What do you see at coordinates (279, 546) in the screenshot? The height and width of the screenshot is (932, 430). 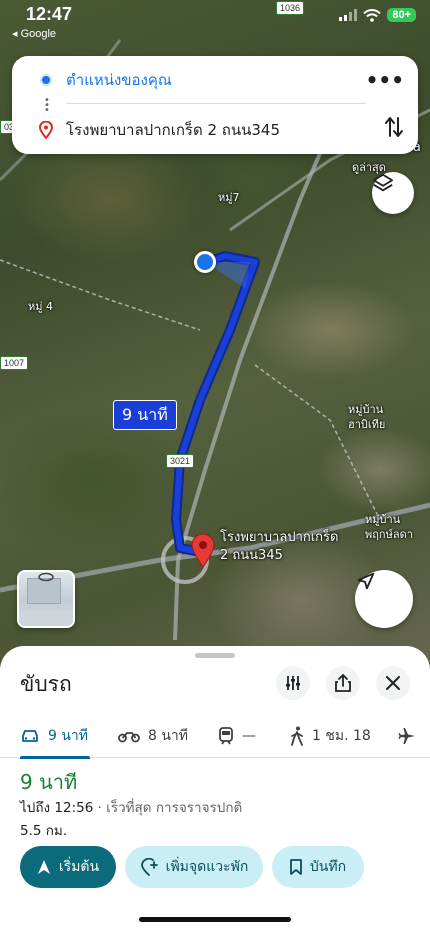 I see `destination-map-label: โรงพยาบาลปากเกร็ด 2 ถนน345` at bounding box center [279, 546].